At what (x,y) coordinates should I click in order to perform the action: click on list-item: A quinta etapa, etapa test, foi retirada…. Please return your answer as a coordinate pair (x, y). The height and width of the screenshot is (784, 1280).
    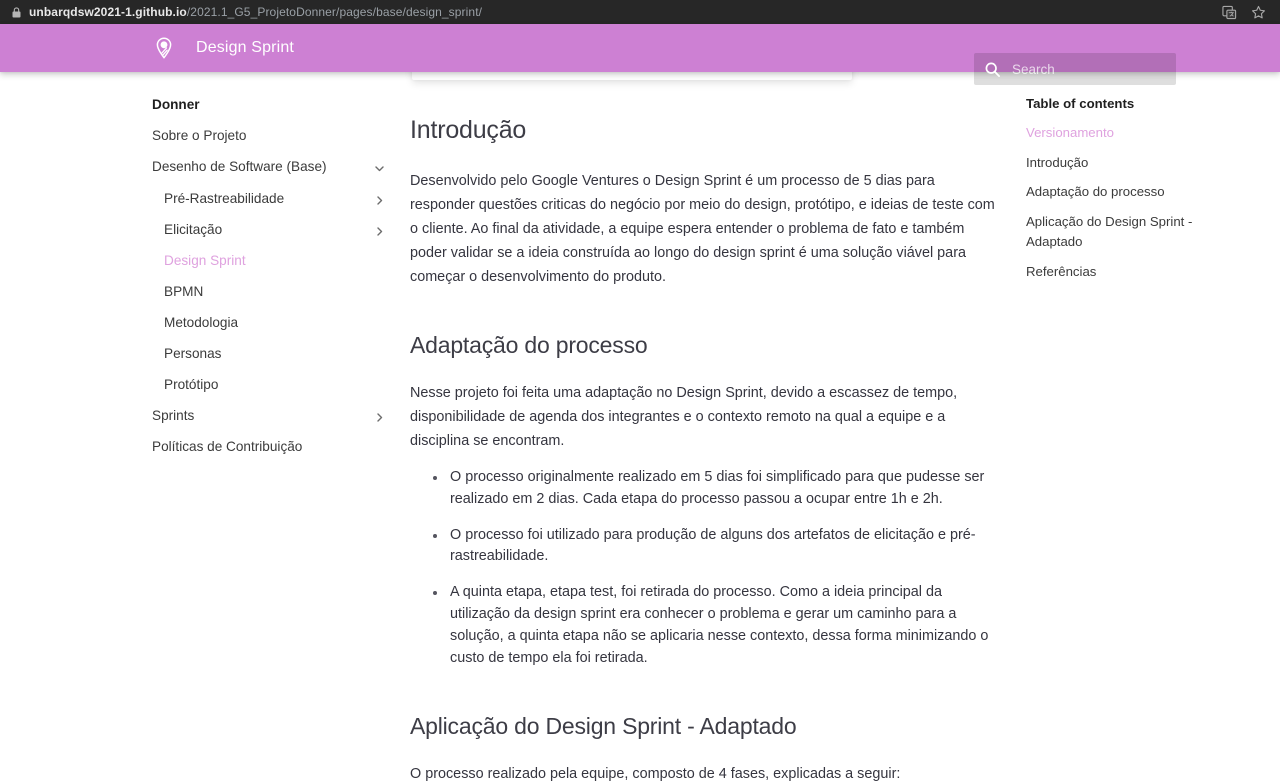
    Looking at the image, I should click on (717, 626).